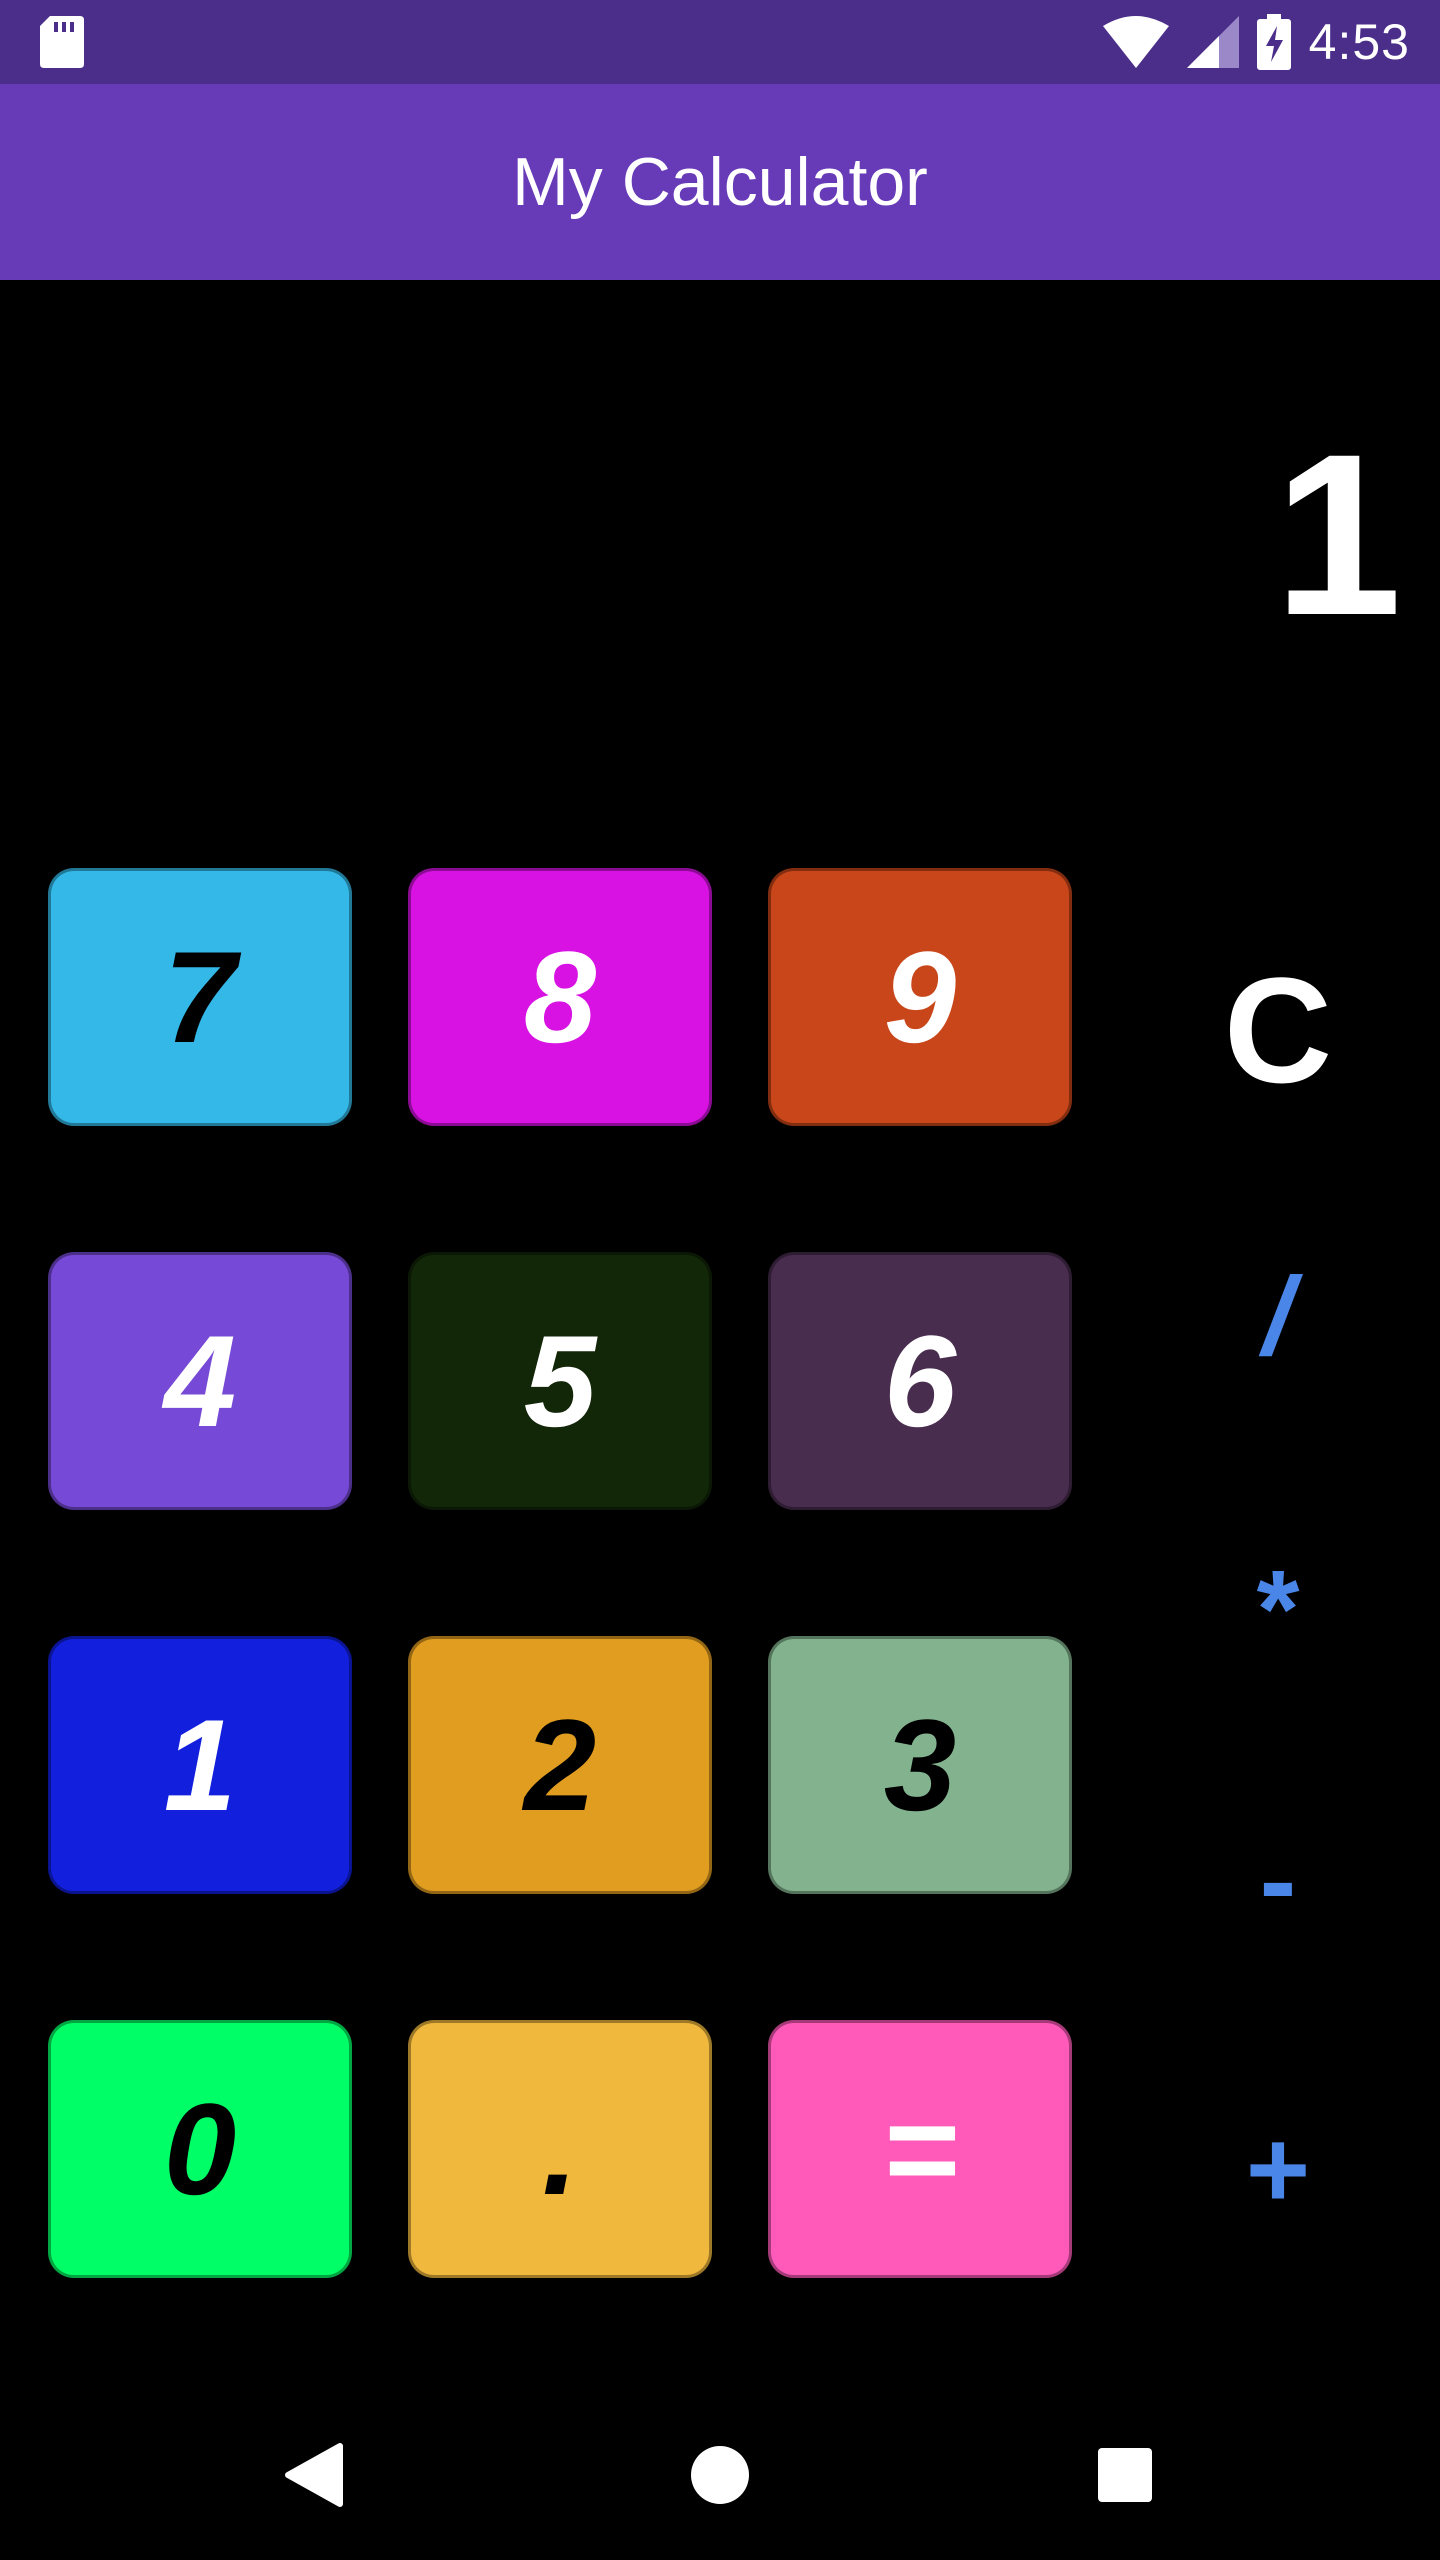 The width and height of the screenshot is (1440, 2560). Describe the element at coordinates (1338, 534) in the screenshot. I see `result-display: 1` at that location.